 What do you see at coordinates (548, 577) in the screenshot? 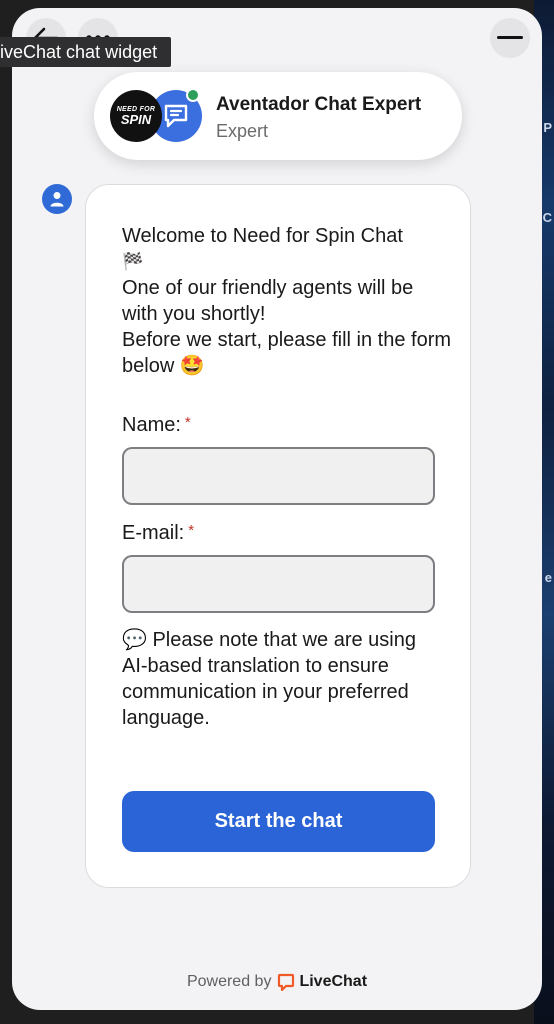
I see `backdrop-fragment: e` at bounding box center [548, 577].